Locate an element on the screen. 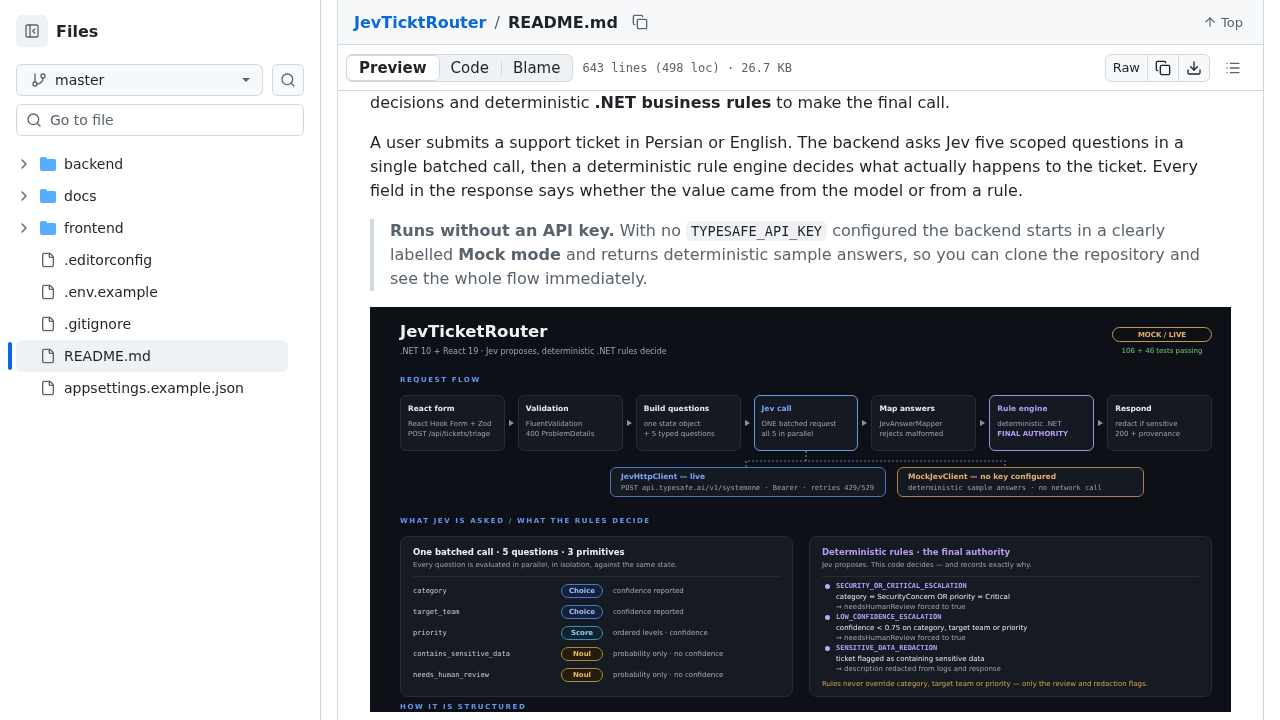 This screenshot has width=1280, height=720. caret-icon is located at coordinates (246, 80).